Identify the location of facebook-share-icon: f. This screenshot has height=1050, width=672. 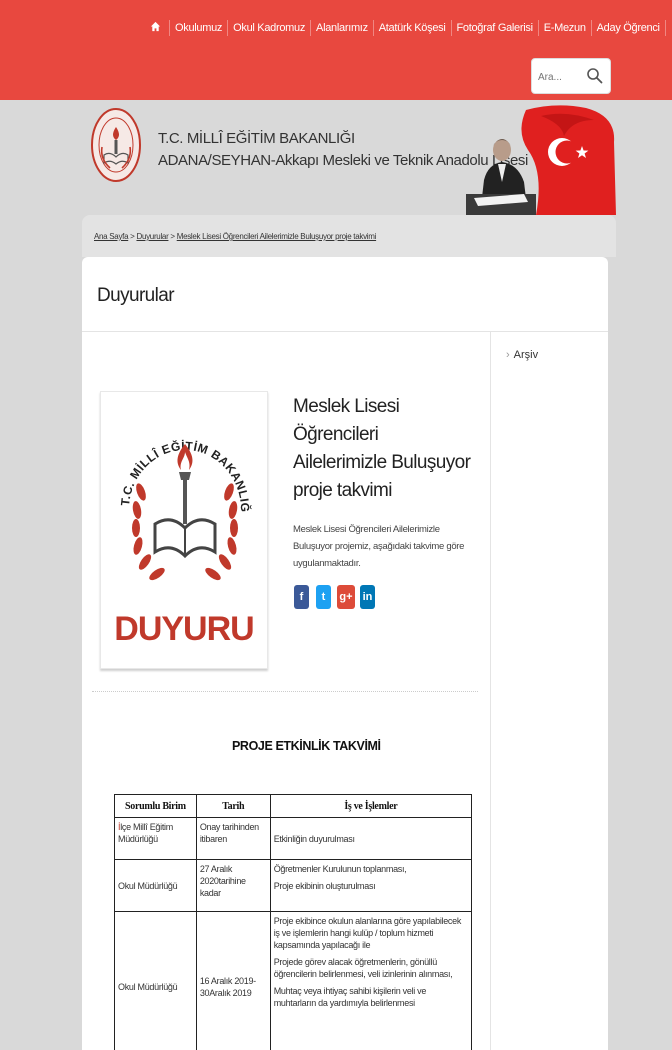
(301, 597).